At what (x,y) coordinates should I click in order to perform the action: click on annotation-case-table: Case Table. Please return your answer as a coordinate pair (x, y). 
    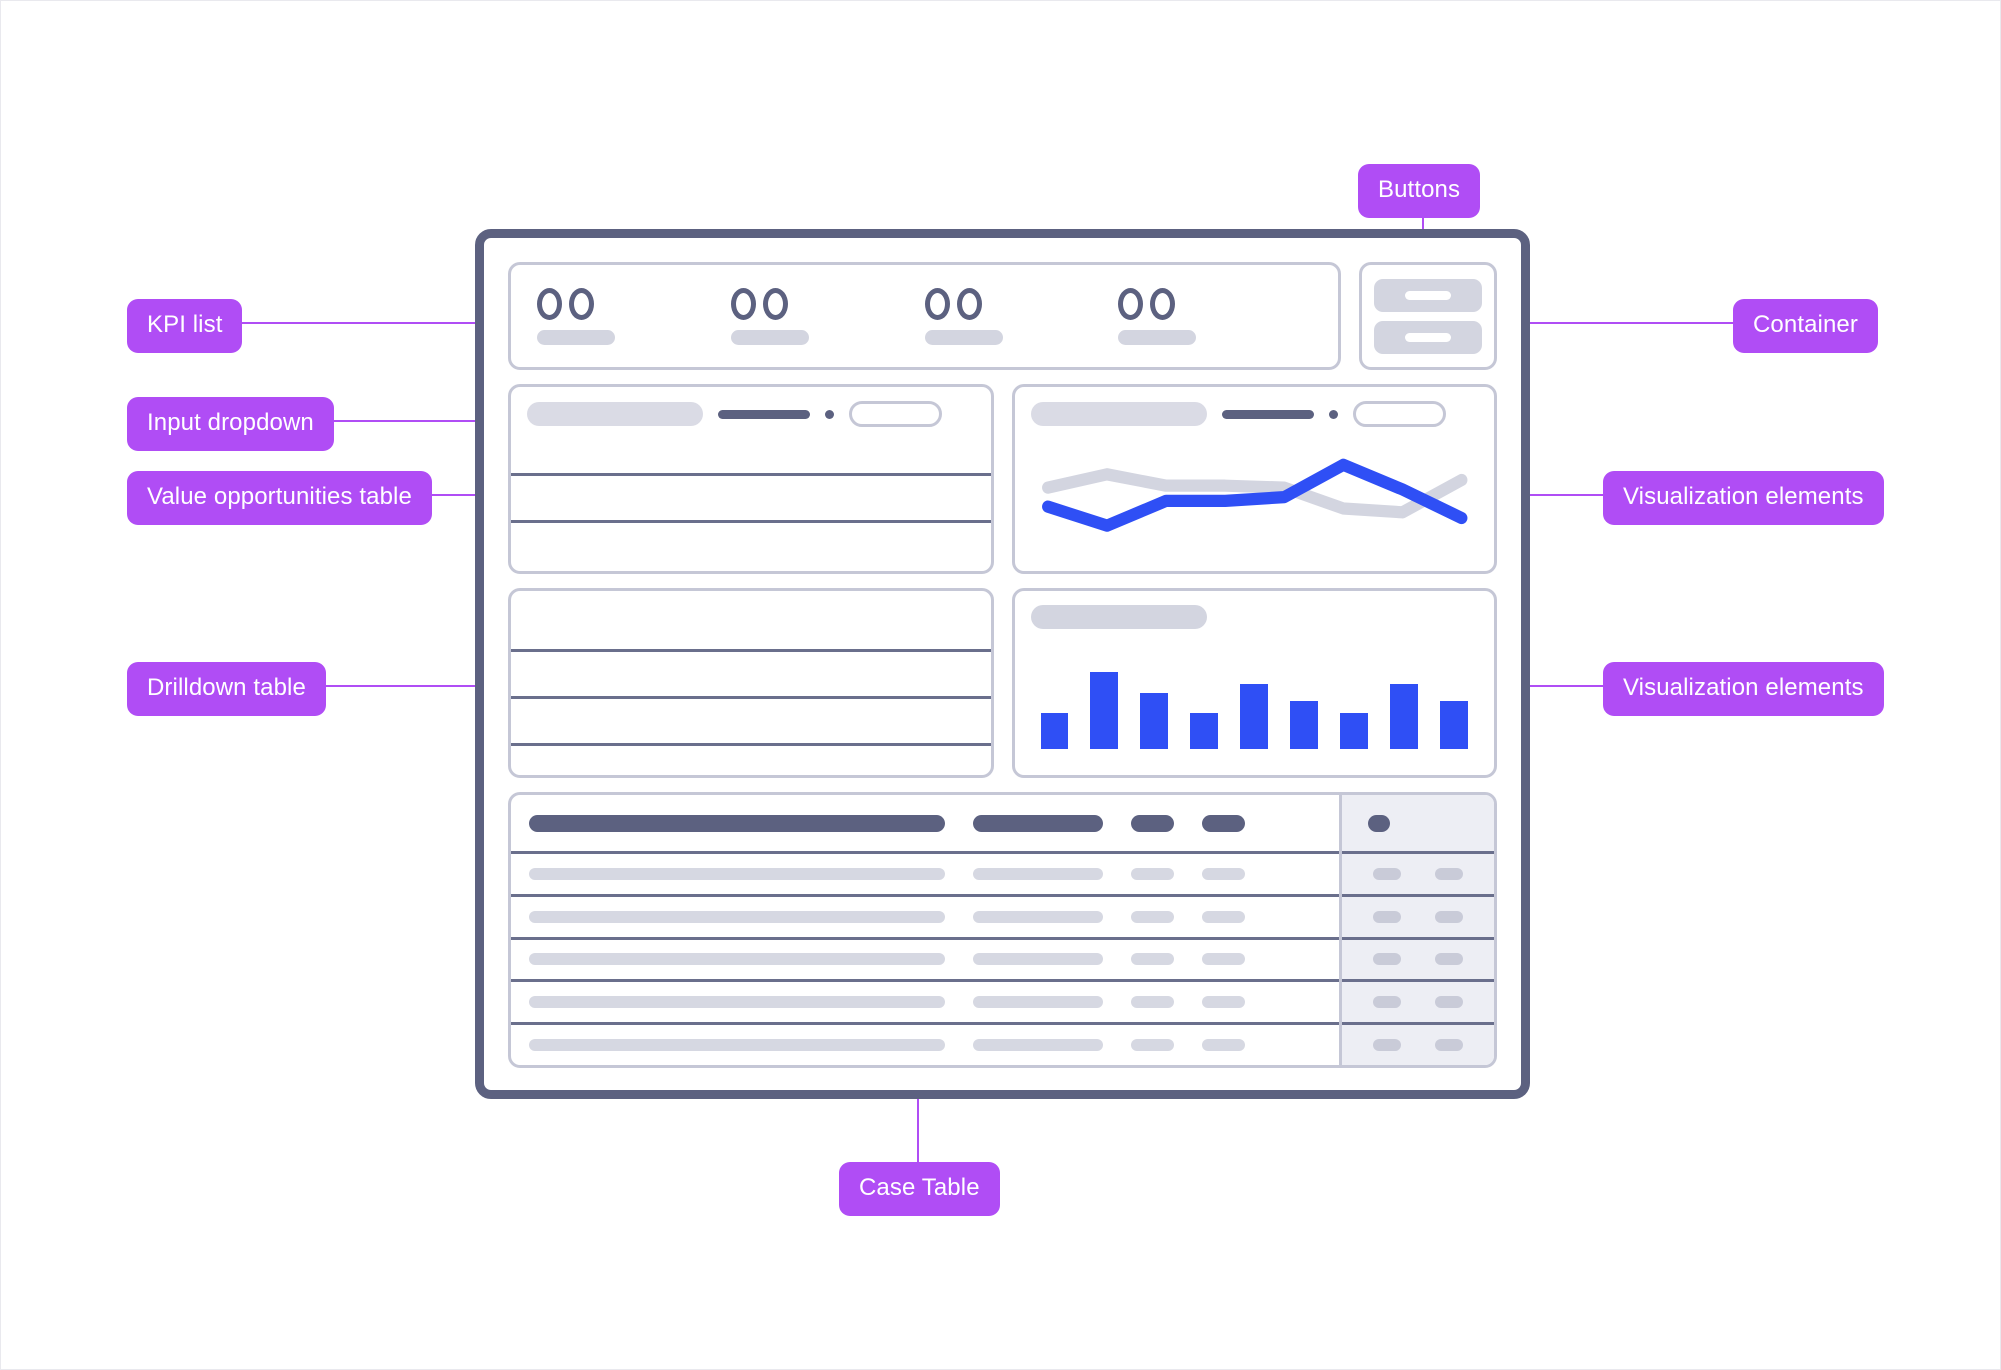
    Looking at the image, I should click on (919, 1189).